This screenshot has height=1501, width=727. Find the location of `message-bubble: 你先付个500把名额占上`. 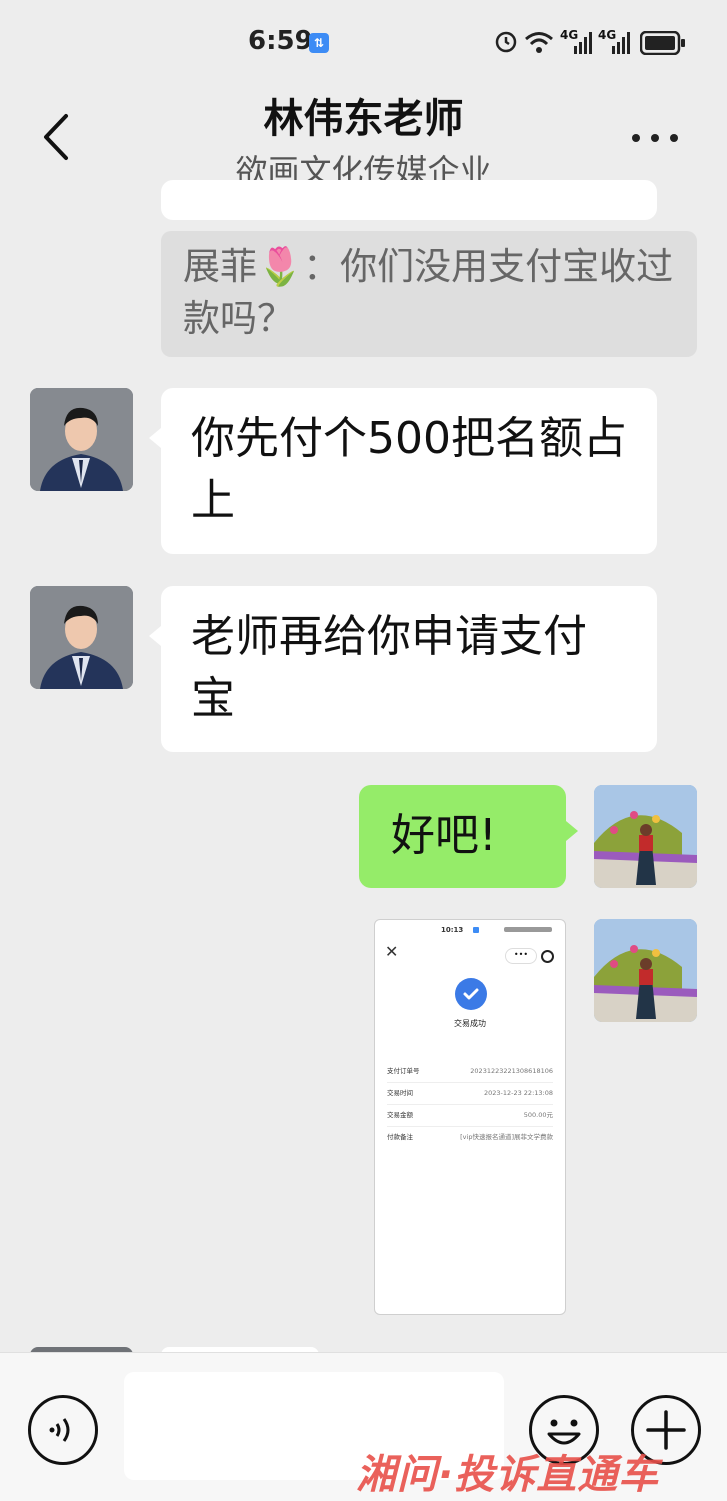

message-bubble: 你先付个500把名额占上 is located at coordinates (403, 471).